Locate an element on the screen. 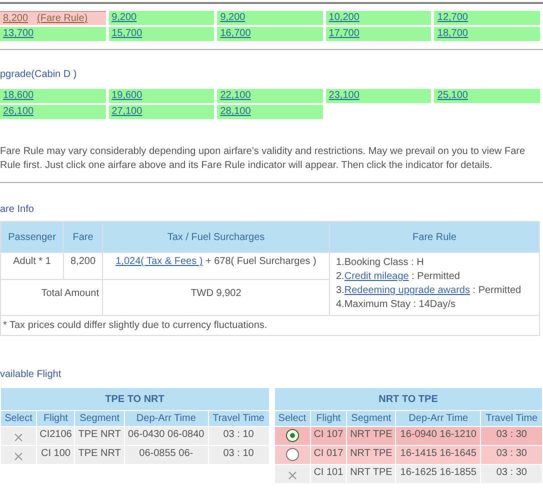 The width and height of the screenshot is (543, 490). fuel-surcharge-text: + 678( Fuel Surcharges ) is located at coordinates (260, 261).